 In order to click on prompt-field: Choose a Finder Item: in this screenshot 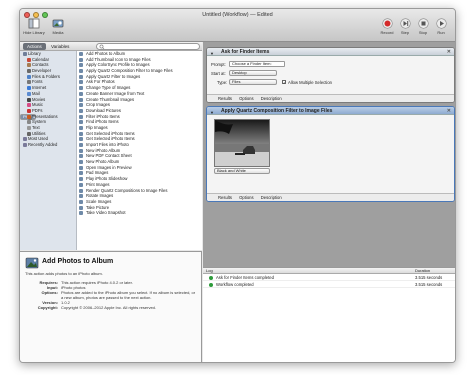, I will do `click(257, 64)`.